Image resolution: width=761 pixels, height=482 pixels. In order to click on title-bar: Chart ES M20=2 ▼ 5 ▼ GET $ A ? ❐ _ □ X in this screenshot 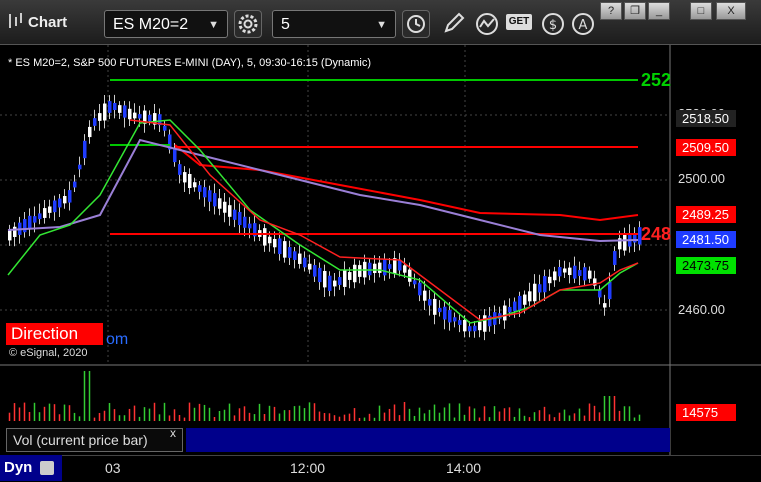, I will do `click(380, 22)`.